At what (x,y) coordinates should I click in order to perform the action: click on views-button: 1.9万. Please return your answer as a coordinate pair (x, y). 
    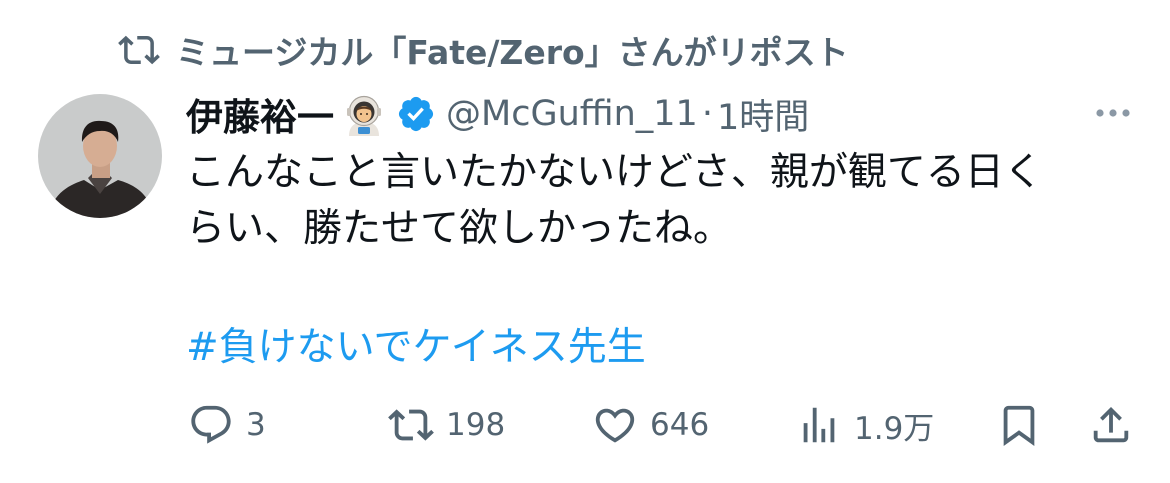
    Looking at the image, I should click on (865, 425).